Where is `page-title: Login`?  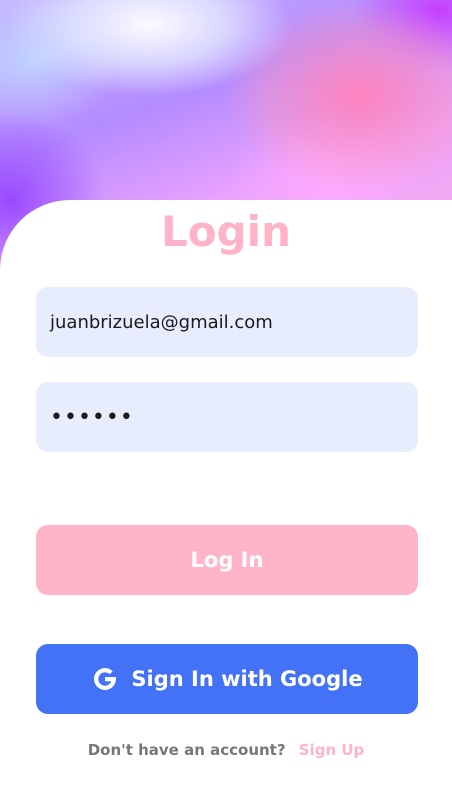 page-title: Login is located at coordinates (226, 231).